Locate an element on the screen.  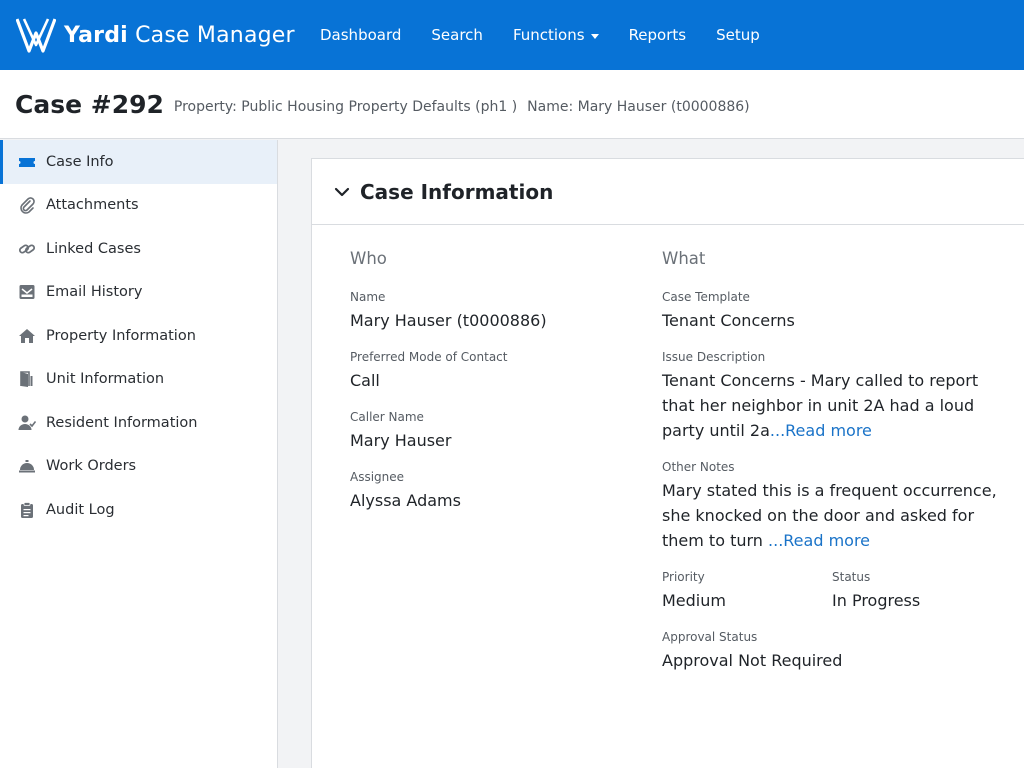
field-label: Name is located at coordinates (368, 297).